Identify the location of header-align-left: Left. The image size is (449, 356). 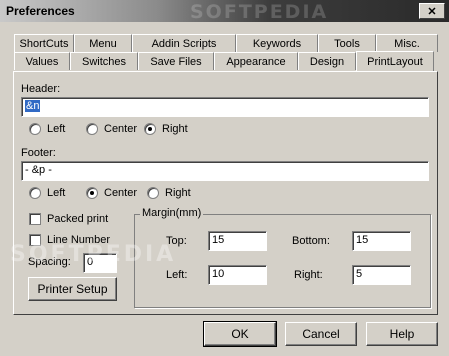
(47, 129).